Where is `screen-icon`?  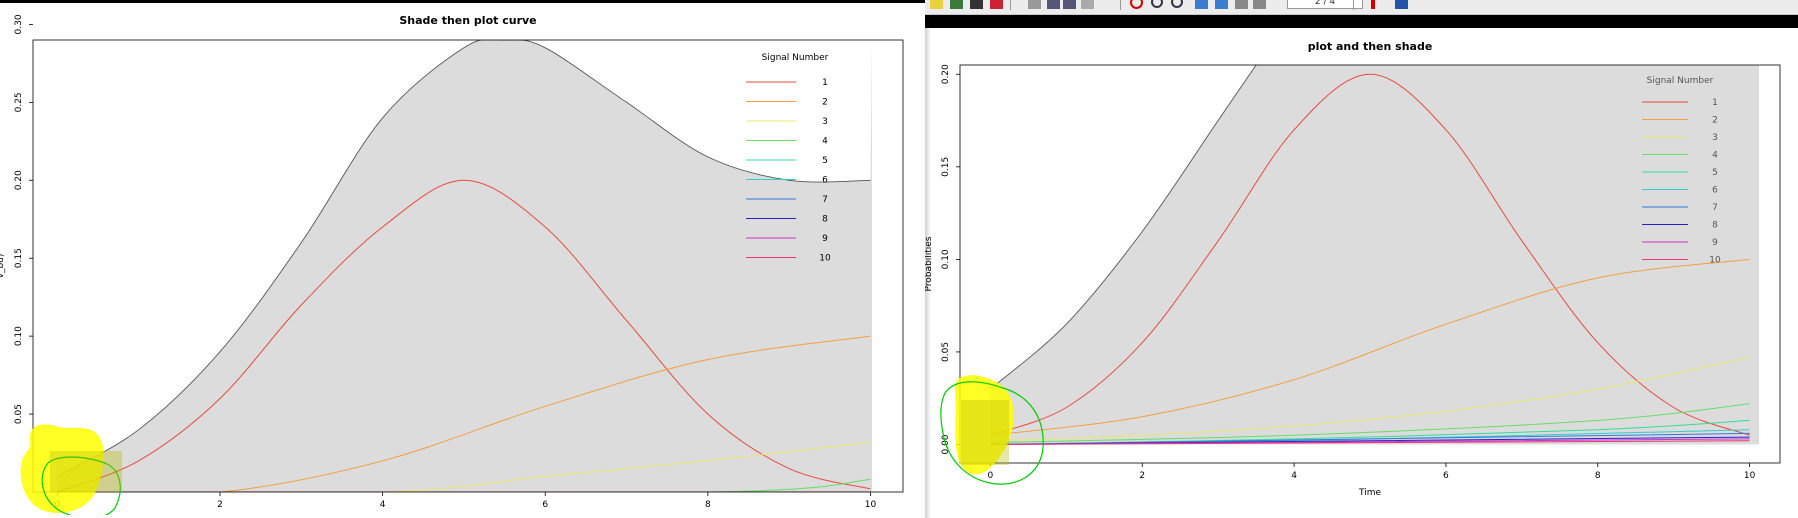 screen-icon is located at coordinates (1401, 4).